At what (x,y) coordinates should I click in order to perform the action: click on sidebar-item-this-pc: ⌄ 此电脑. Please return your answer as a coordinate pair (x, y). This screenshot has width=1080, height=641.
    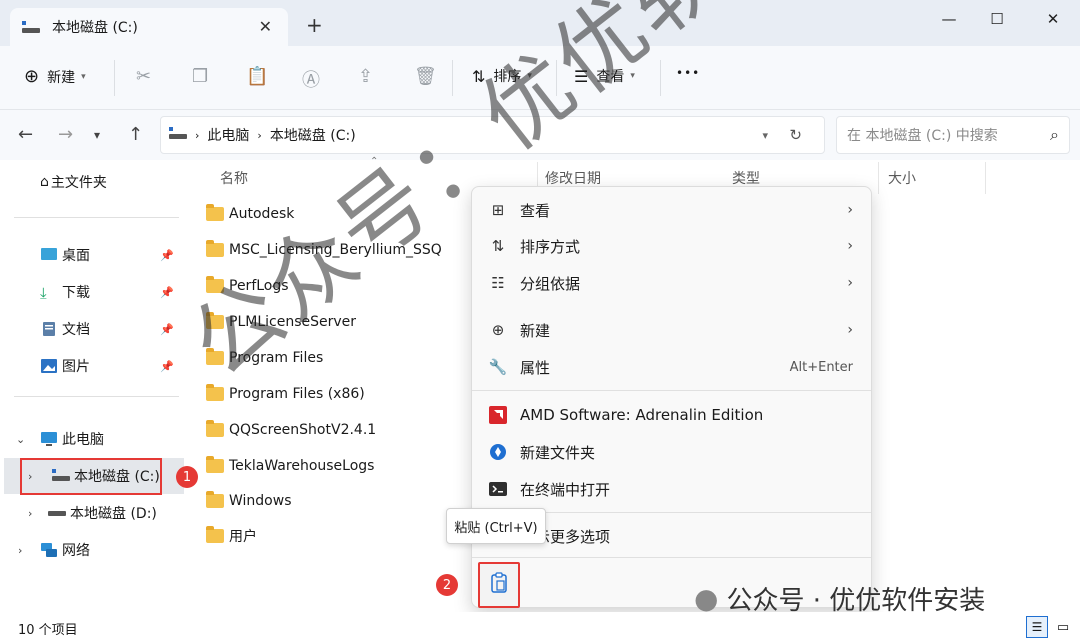
    Looking at the image, I should click on (92, 439).